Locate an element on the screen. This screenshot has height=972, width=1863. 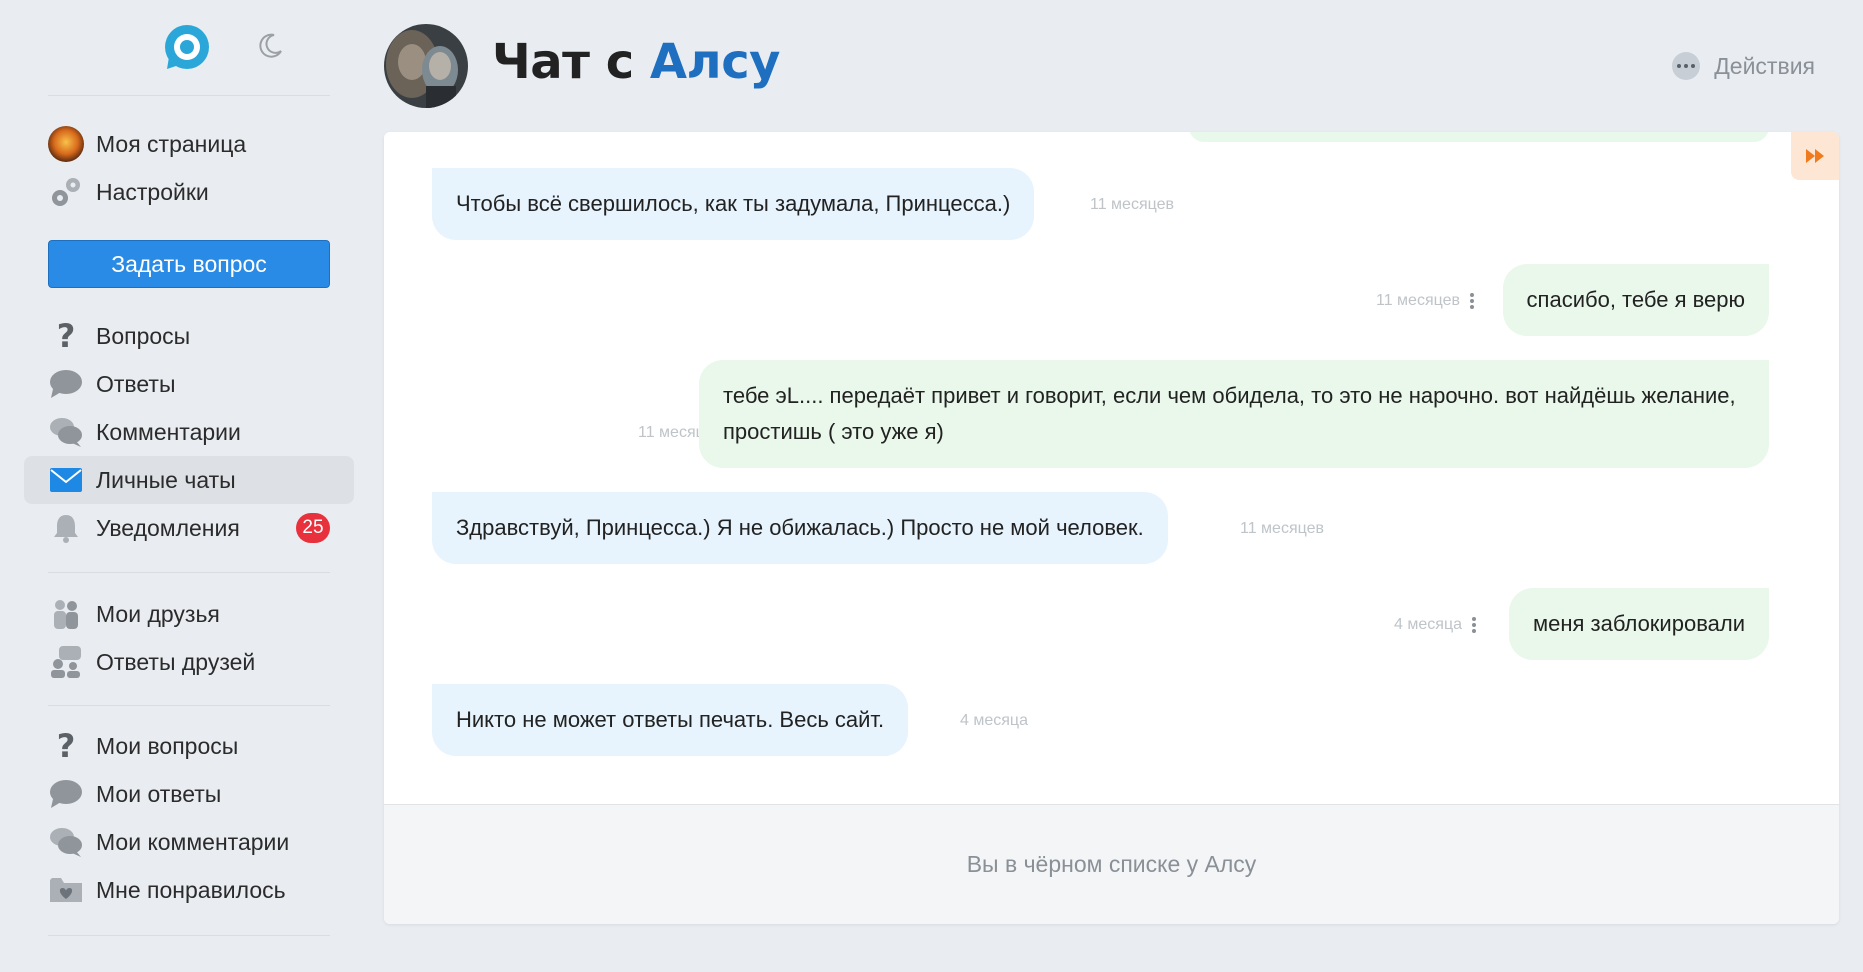
blocked-notice: Вы в чёрном списке у Алсу is located at coordinates (1111, 864).